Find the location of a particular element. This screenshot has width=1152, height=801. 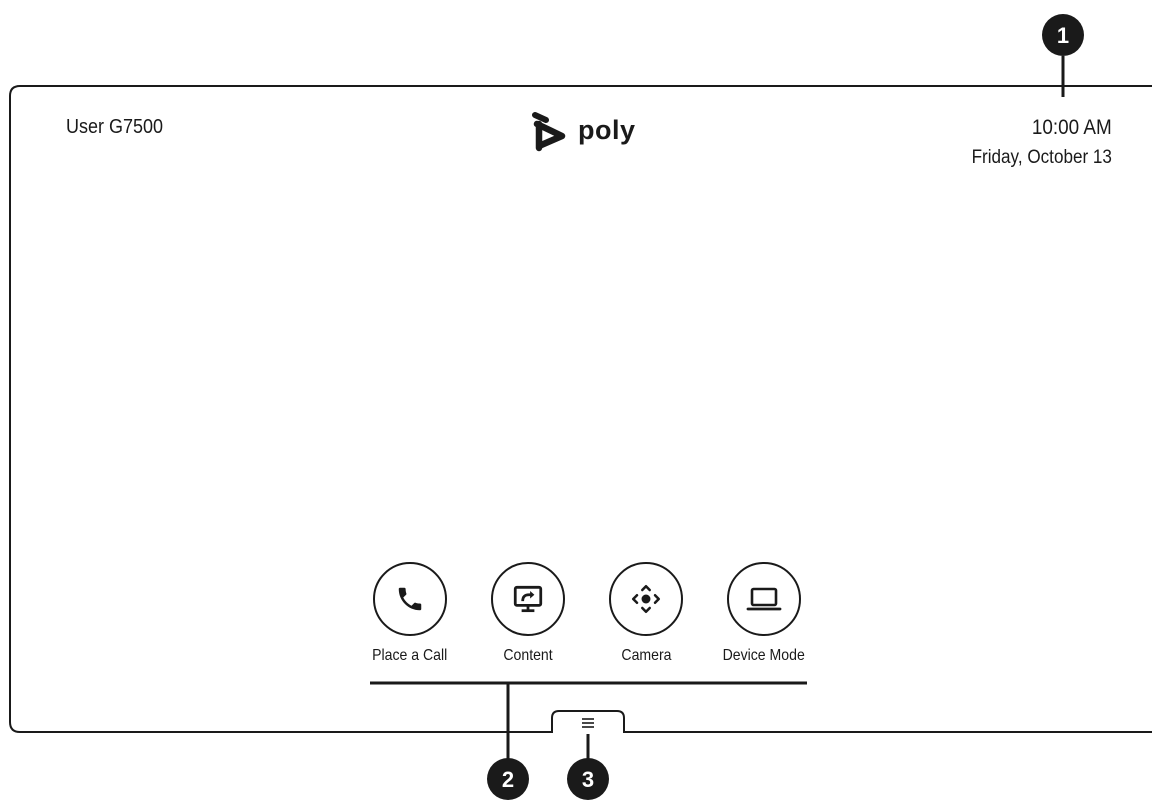

content-label: Content is located at coordinates (528, 655).